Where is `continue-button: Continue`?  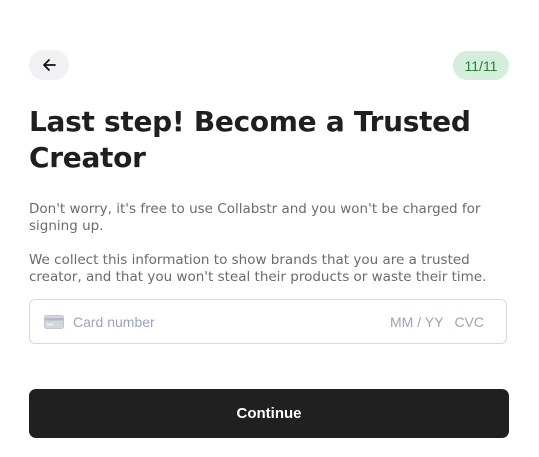
continue-button: Continue is located at coordinates (269, 413).